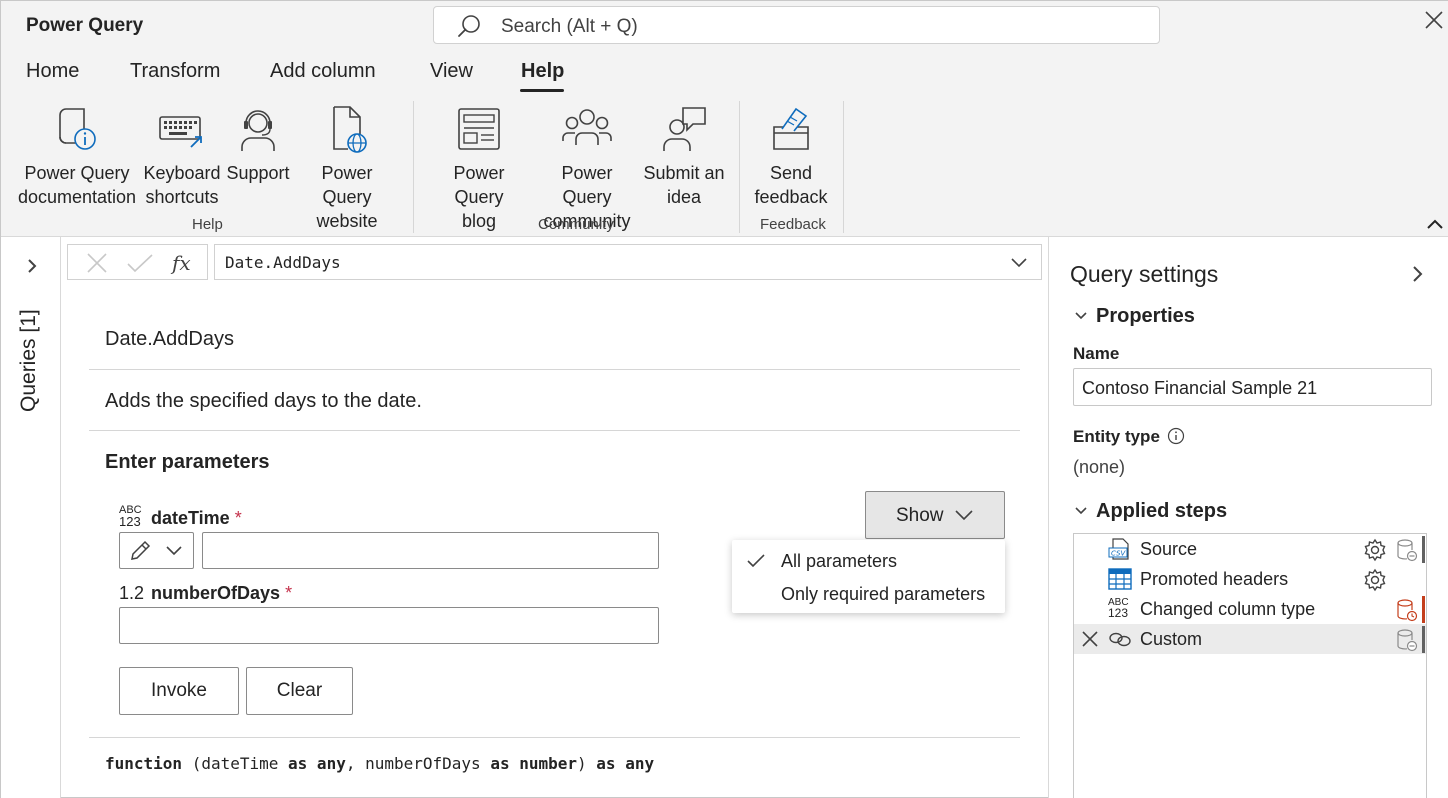  Describe the element at coordinates (216, 593) in the screenshot. I see `param-name: numberOfDays` at that location.